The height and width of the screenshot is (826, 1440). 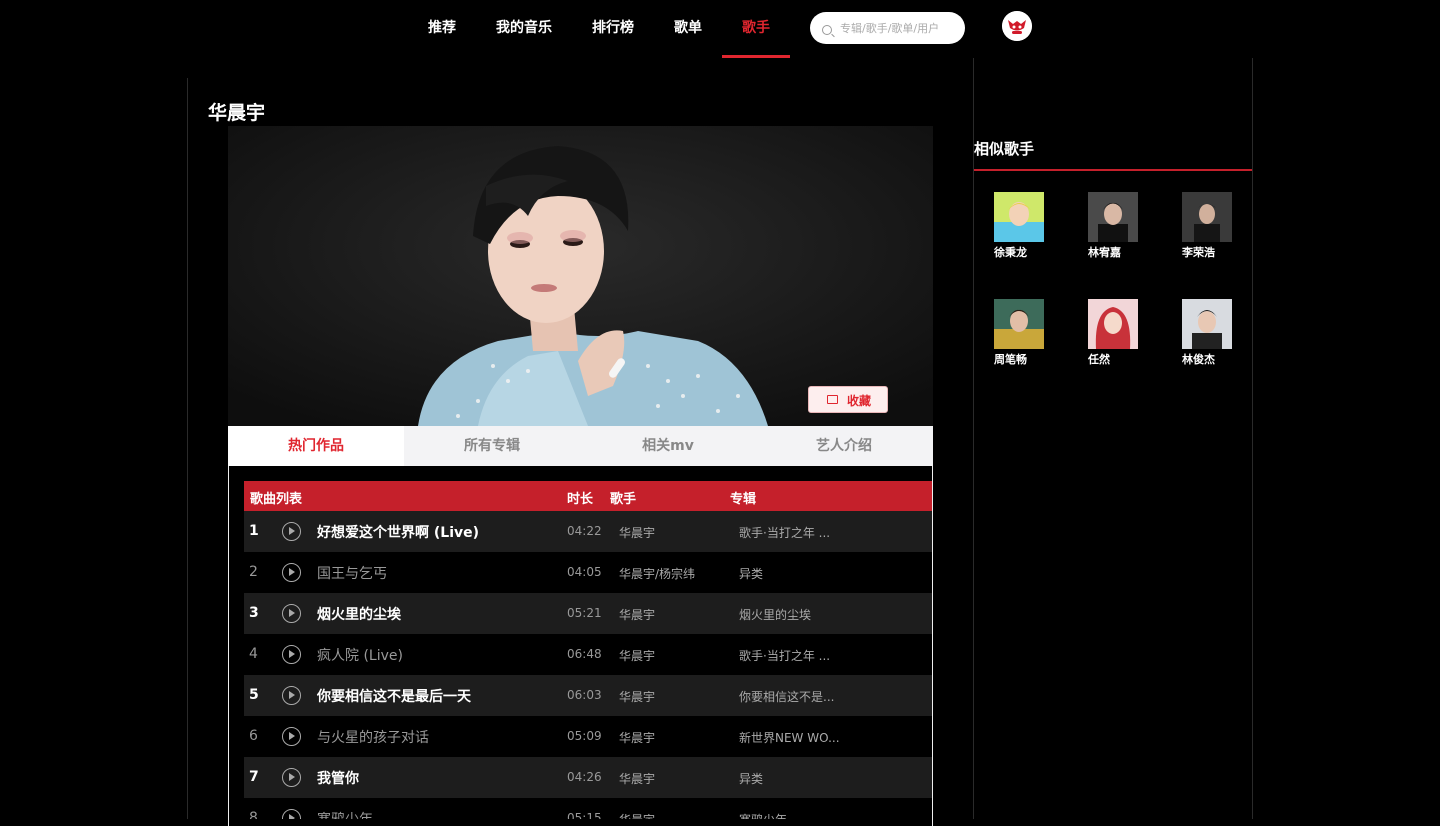 What do you see at coordinates (237, 113) in the screenshot?
I see `artist-name: 华晨宇` at bounding box center [237, 113].